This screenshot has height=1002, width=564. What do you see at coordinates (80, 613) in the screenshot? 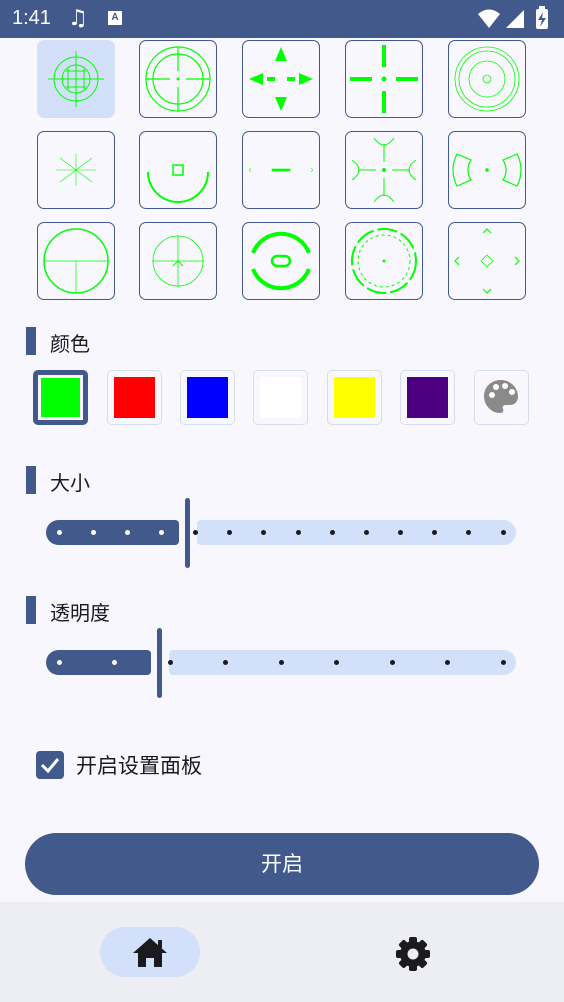
I see `opacity-section-title: 透明度` at bounding box center [80, 613].